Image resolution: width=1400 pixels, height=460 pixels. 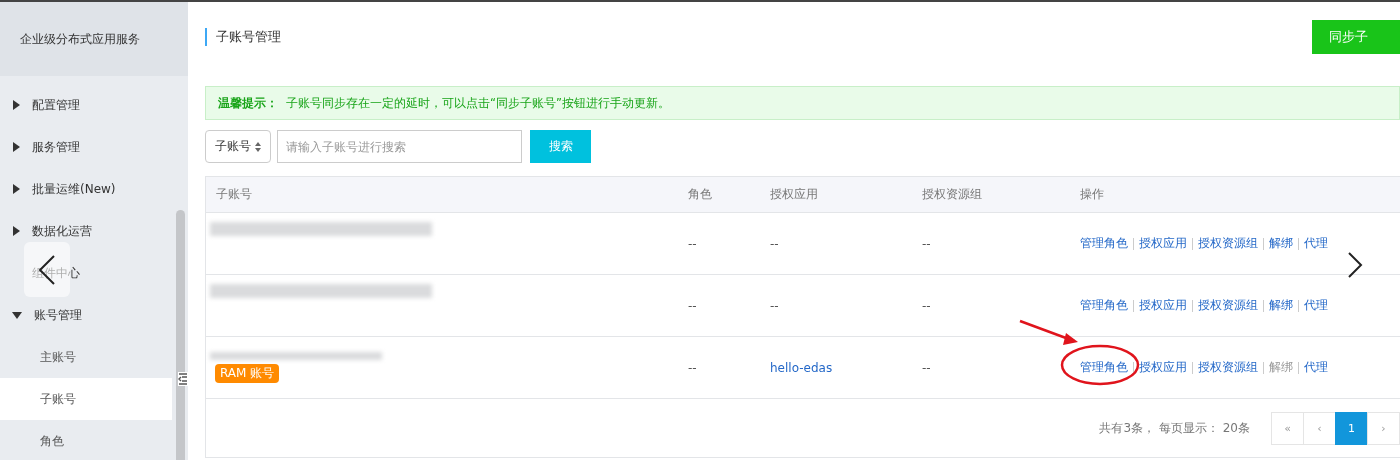 What do you see at coordinates (1092, 194) in the screenshot?
I see `column-header: 操作` at bounding box center [1092, 194].